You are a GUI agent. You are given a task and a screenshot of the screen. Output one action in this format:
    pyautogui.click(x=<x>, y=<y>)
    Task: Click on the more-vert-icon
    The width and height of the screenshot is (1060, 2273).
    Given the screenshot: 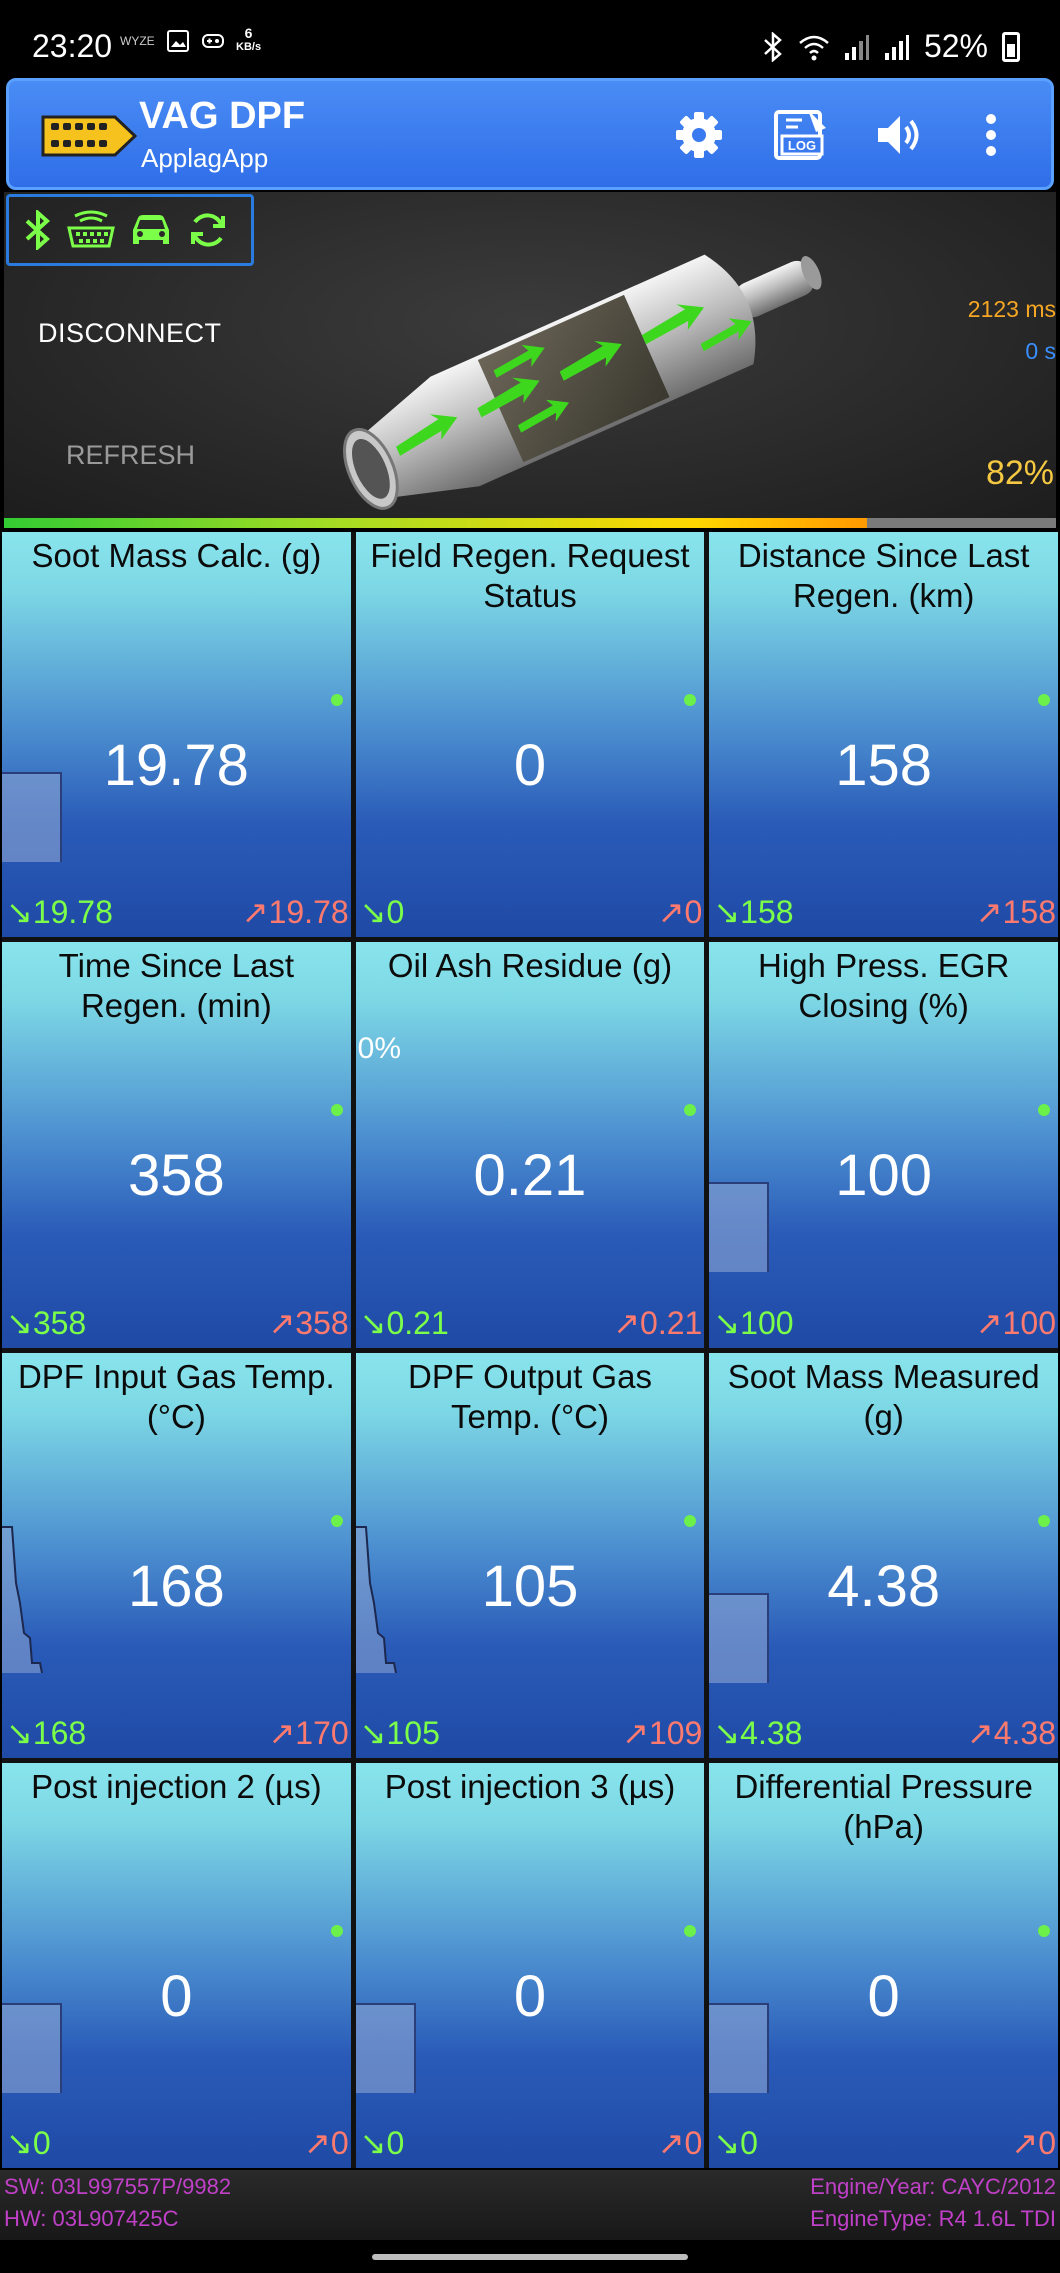 What is the action you would take?
    pyautogui.click(x=991, y=135)
    